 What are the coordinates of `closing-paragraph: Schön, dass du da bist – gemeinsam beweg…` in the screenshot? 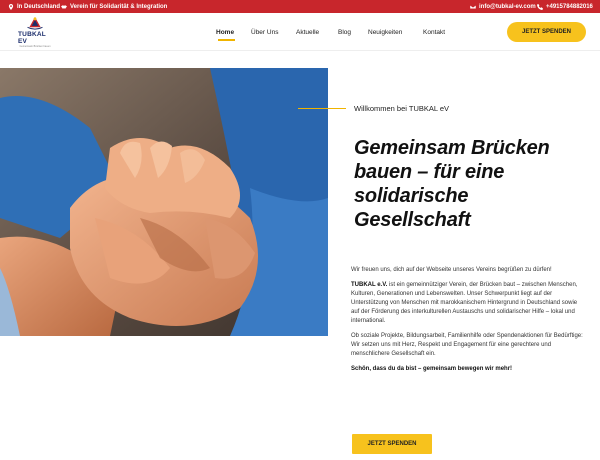 It's located at (467, 369).